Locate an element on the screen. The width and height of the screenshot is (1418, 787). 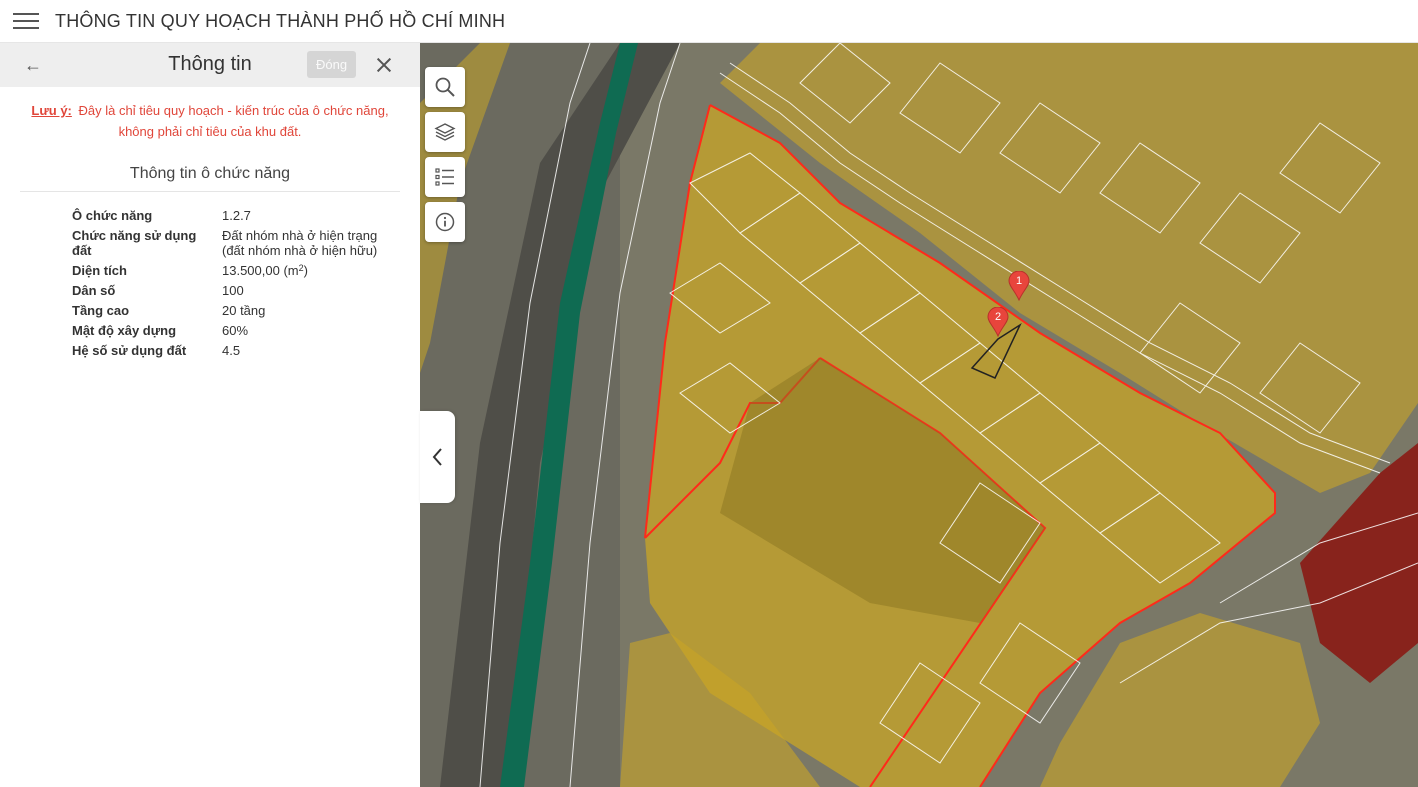
section-title: Thông tin ô chức năng is located at coordinates (210, 178).